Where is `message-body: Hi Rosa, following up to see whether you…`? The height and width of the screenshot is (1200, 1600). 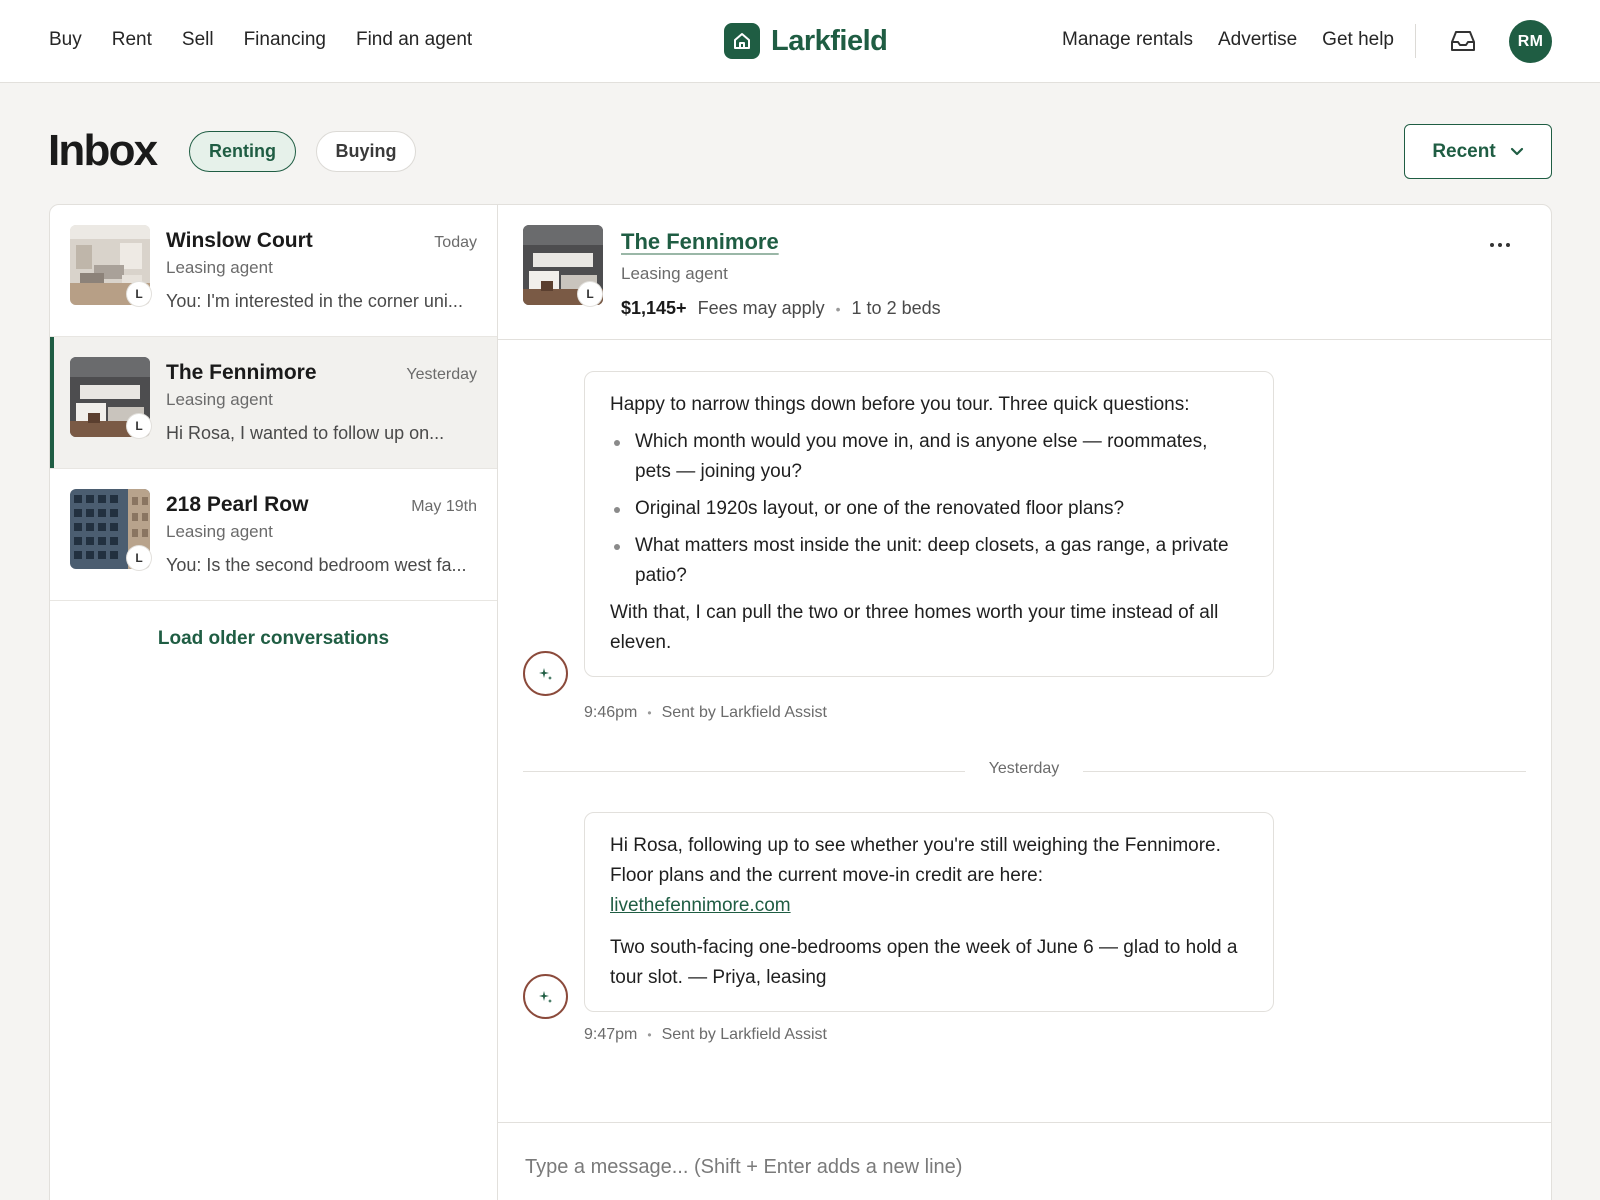 message-body: Hi Rosa, following up to see whether you… is located at coordinates (915, 860).